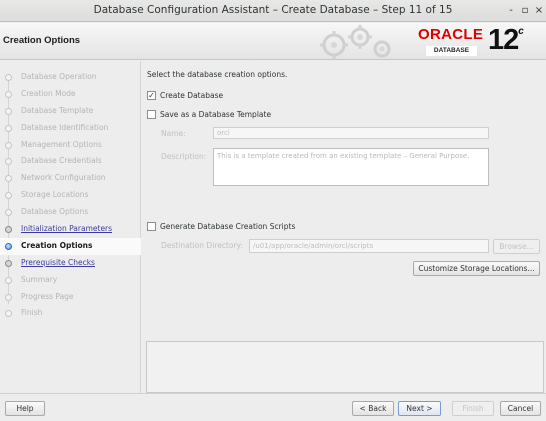  I want to click on sidebar-step-summary: Summary, so click(70, 280).